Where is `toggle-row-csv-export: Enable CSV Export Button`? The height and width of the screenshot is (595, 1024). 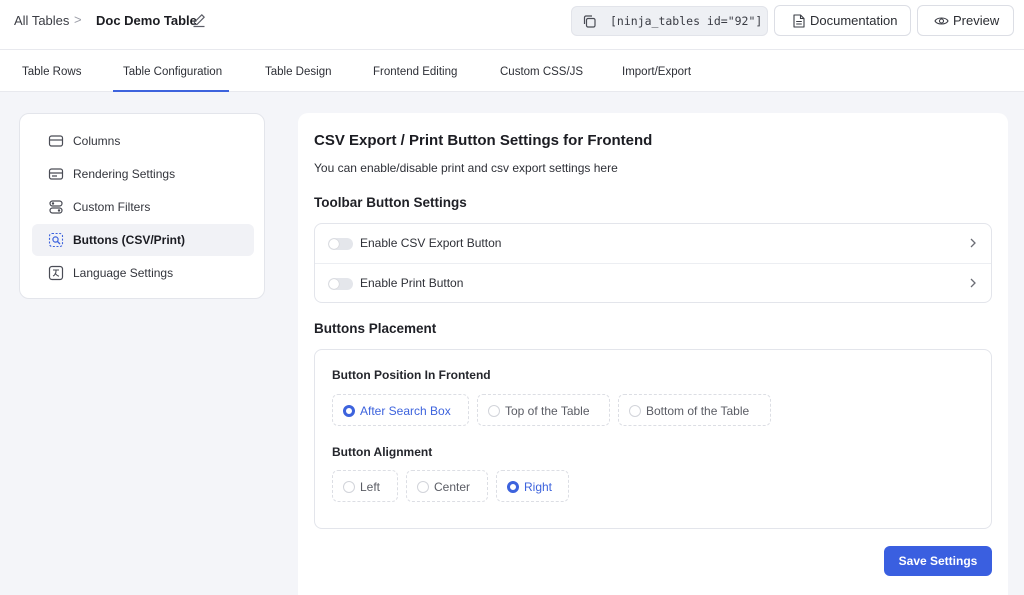 toggle-row-csv-export: Enable CSV Export Button is located at coordinates (653, 243).